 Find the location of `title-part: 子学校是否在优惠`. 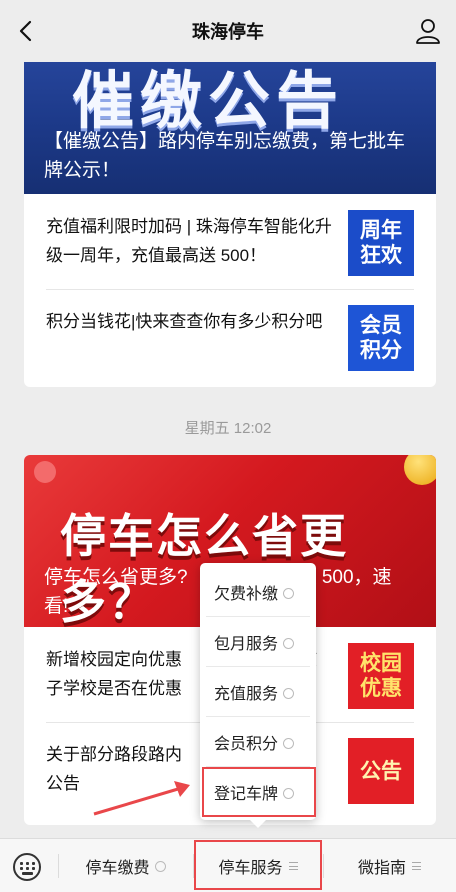

title-part: 子学校是否在优惠 is located at coordinates (114, 688).